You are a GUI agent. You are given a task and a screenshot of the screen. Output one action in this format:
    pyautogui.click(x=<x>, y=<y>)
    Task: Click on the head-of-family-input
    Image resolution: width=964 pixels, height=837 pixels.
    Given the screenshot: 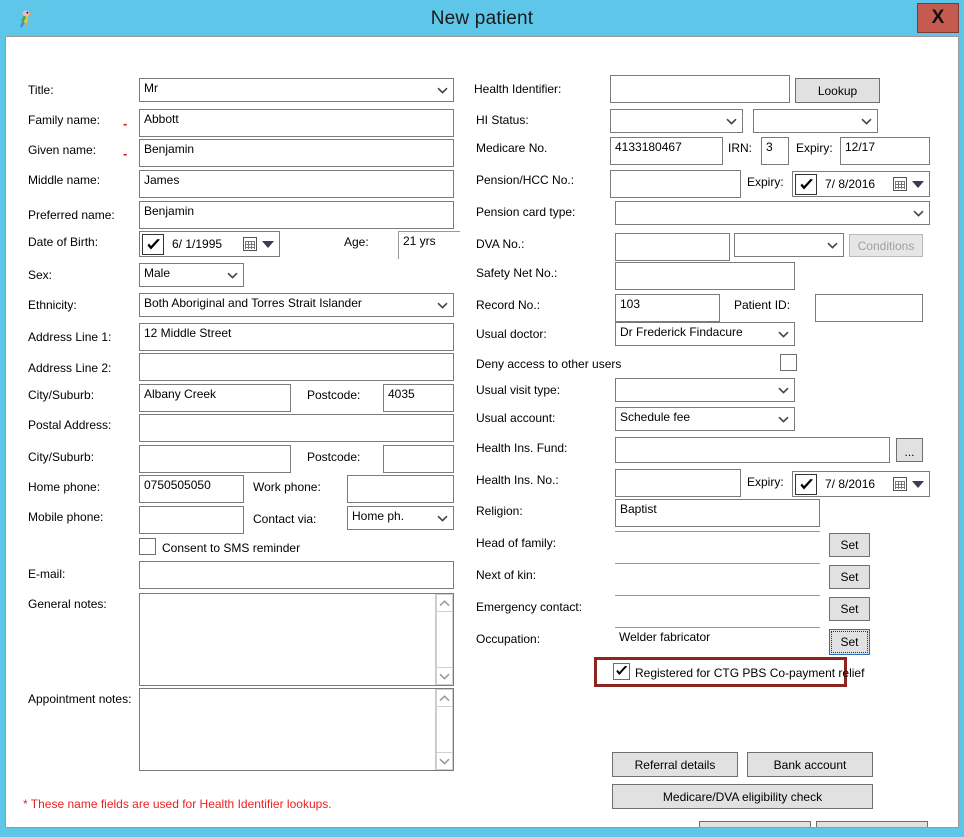 What is the action you would take?
    pyautogui.click(x=717, y=545)
    